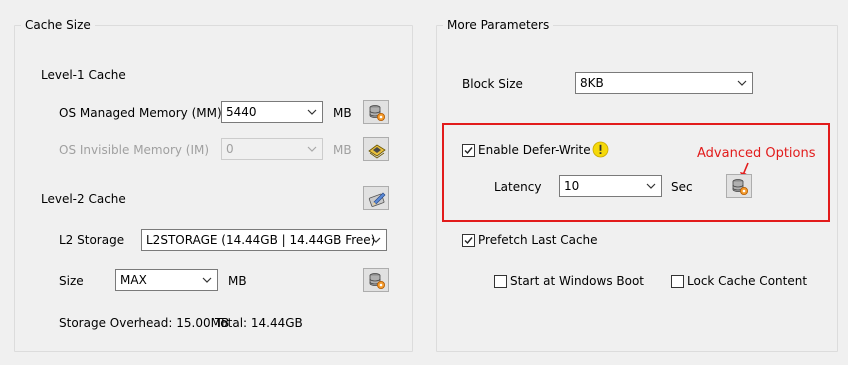 This screenshot has height=365, width=848. I want to click on os-managed-memory-value: 5440, so click(241, 112).